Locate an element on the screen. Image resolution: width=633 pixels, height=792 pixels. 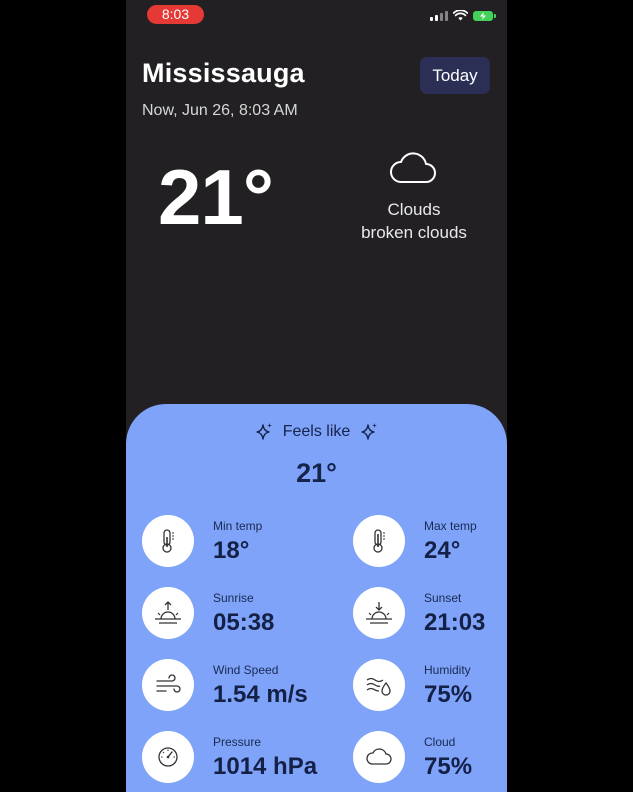
stat-label: Pressure is located at coordinates (237, 742).